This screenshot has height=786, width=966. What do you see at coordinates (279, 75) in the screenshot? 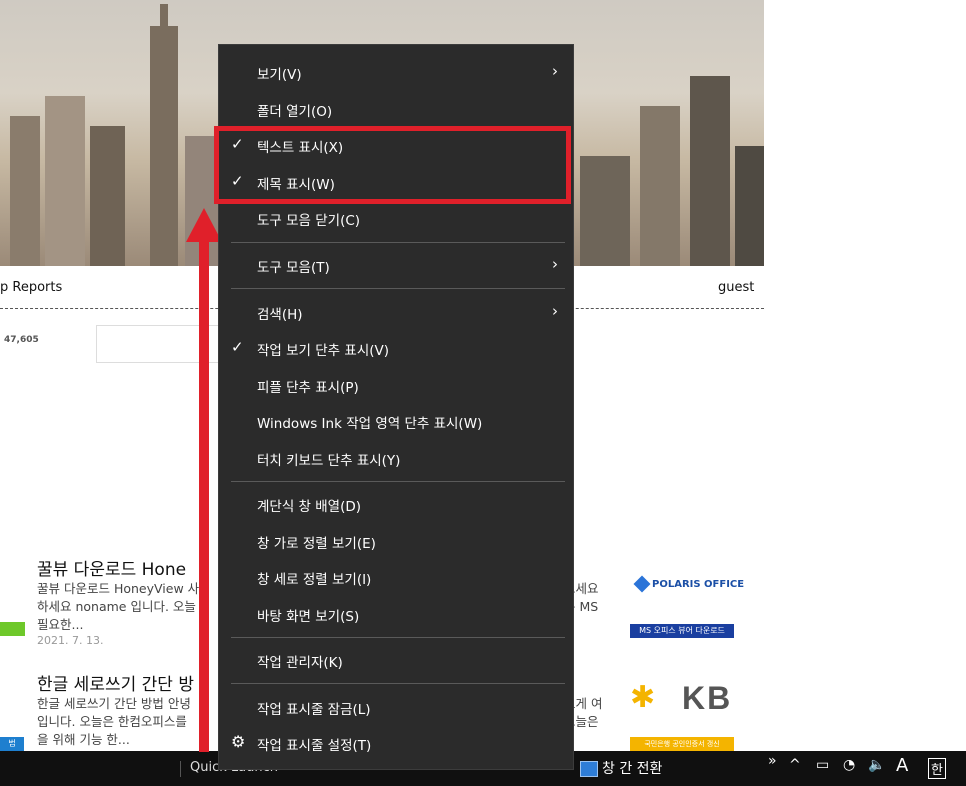
I see `menu-item-label: 보기(V)` at bounding box center [279, 75].